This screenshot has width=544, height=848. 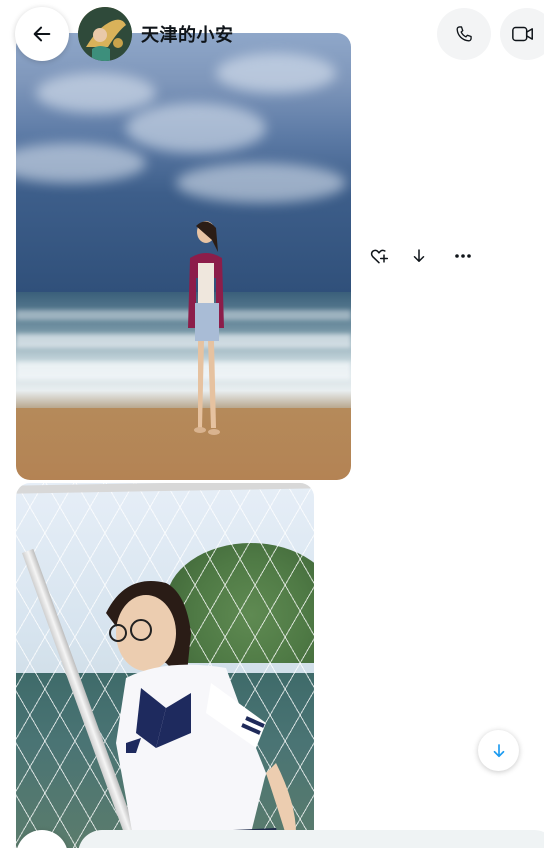 I want to click on avatar-image, so click(x=105, y=34).